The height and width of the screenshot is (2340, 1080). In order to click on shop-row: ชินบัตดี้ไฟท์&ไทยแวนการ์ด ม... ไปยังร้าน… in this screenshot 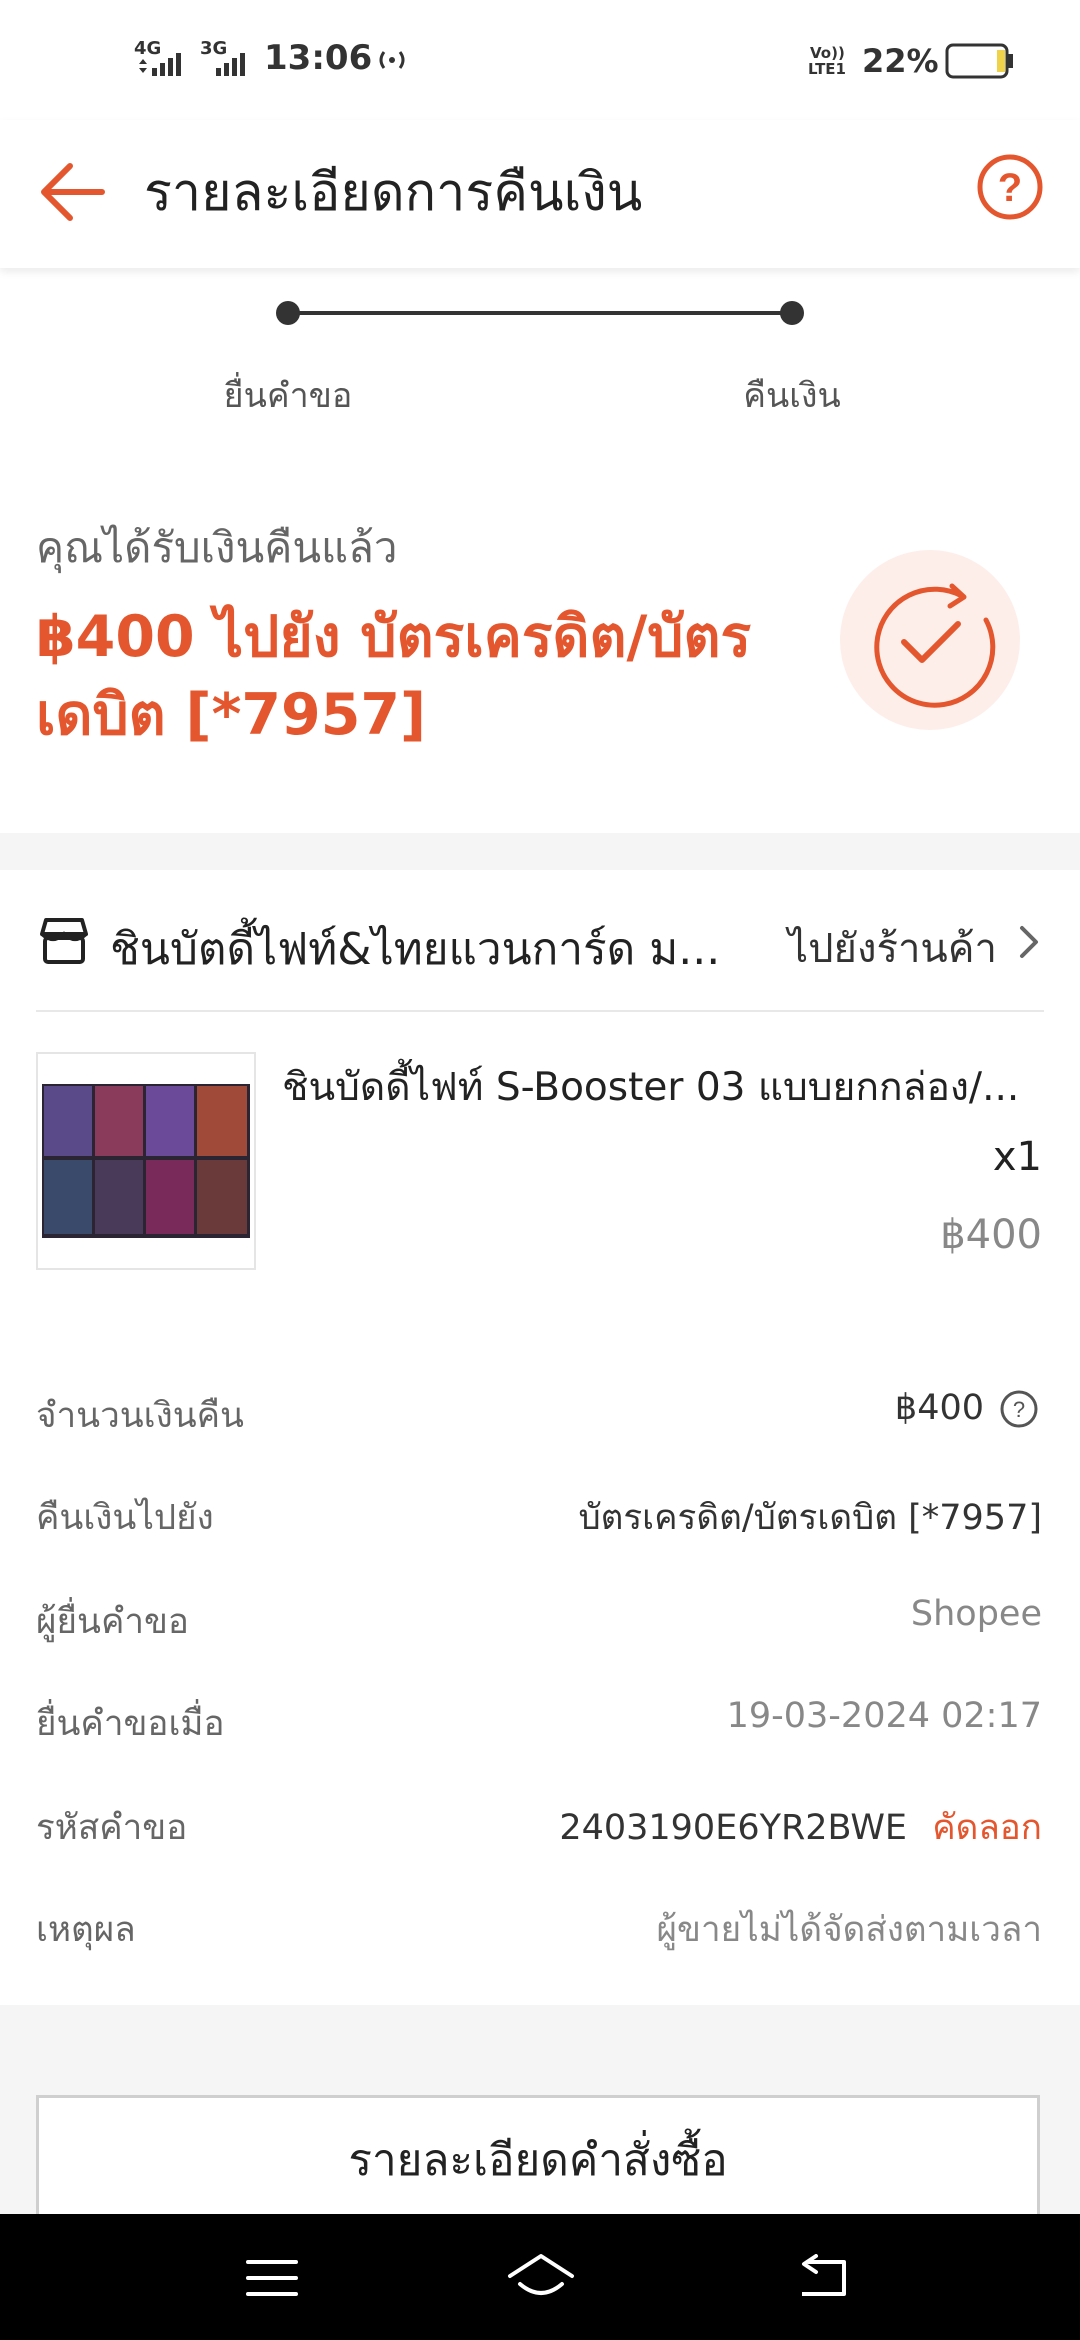, I will do `click(540, 940)`.